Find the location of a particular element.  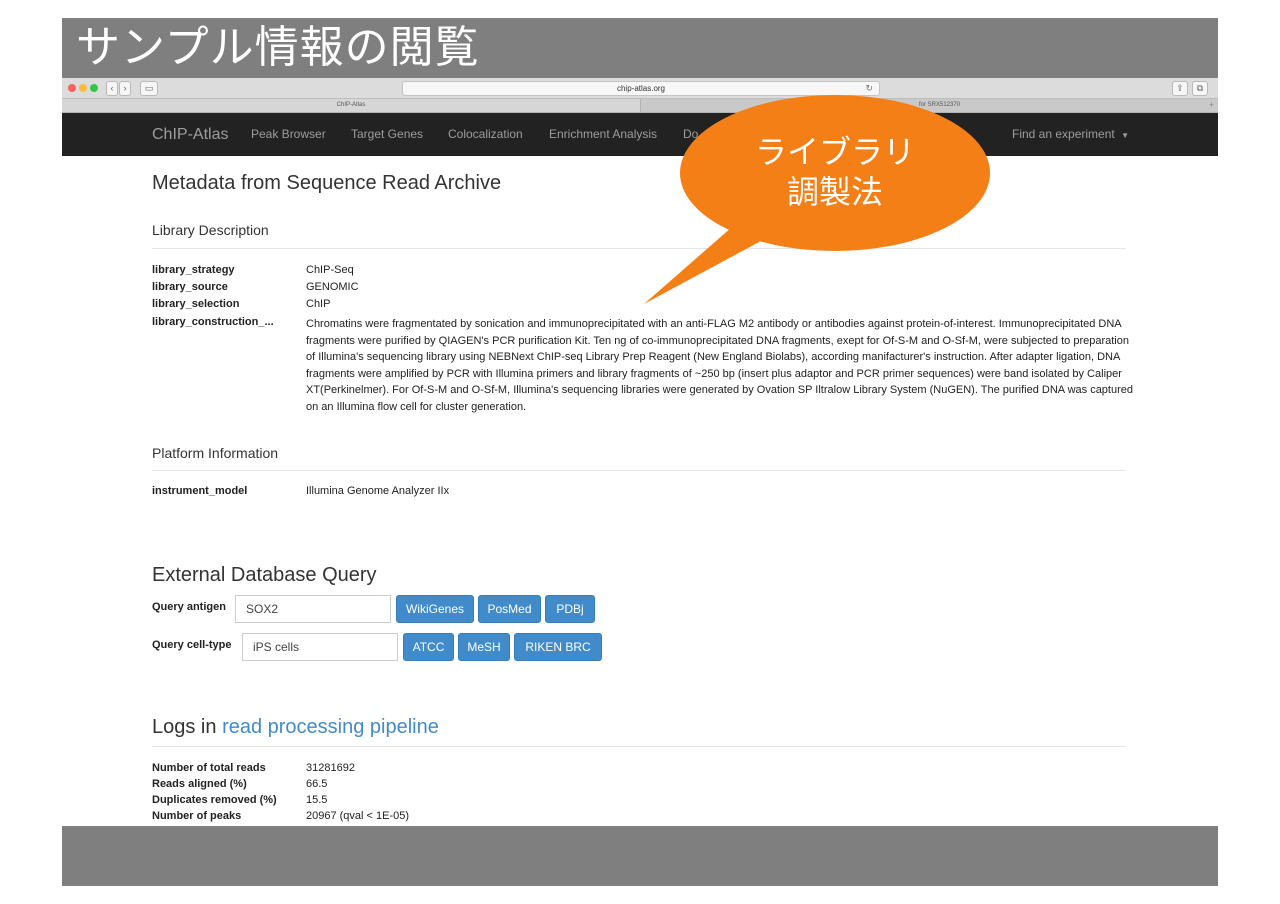

atcc-button: ATCC is located at coordinates (428, 647).